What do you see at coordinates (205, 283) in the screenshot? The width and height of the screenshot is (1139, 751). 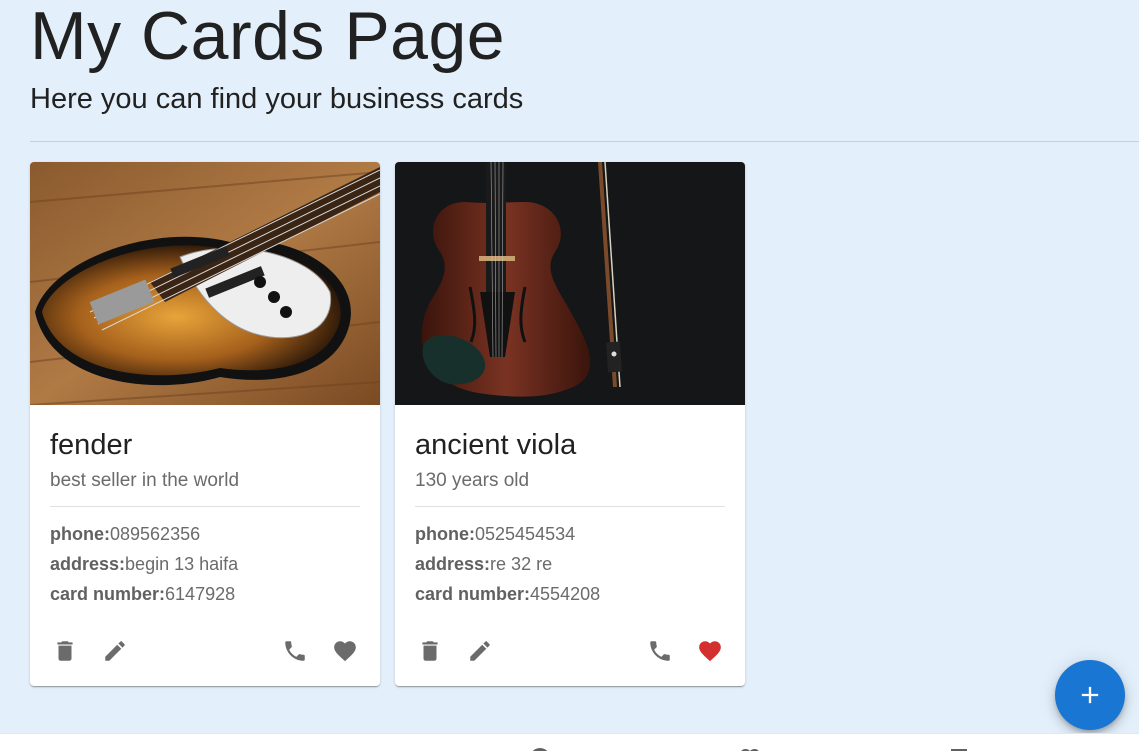 I see `card-image-bass-guitar` at bounding box center [205, 283].